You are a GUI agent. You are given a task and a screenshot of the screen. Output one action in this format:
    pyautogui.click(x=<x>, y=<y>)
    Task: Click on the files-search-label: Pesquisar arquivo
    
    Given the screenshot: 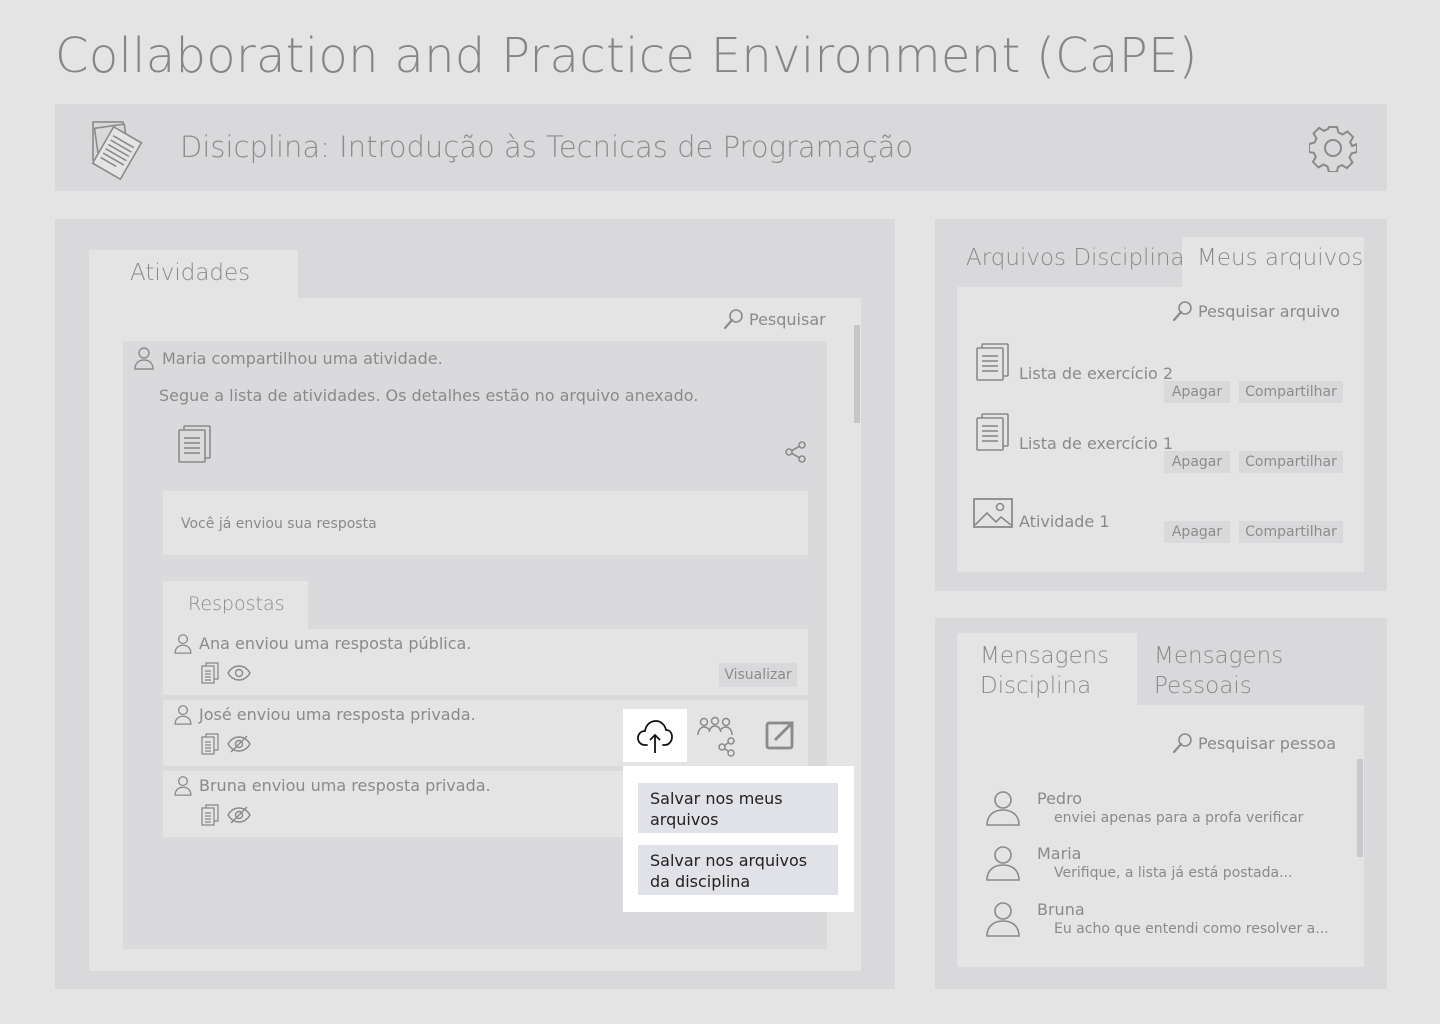 What is the action you would take?
    pyautogui.click(x=1269, y=311)
    